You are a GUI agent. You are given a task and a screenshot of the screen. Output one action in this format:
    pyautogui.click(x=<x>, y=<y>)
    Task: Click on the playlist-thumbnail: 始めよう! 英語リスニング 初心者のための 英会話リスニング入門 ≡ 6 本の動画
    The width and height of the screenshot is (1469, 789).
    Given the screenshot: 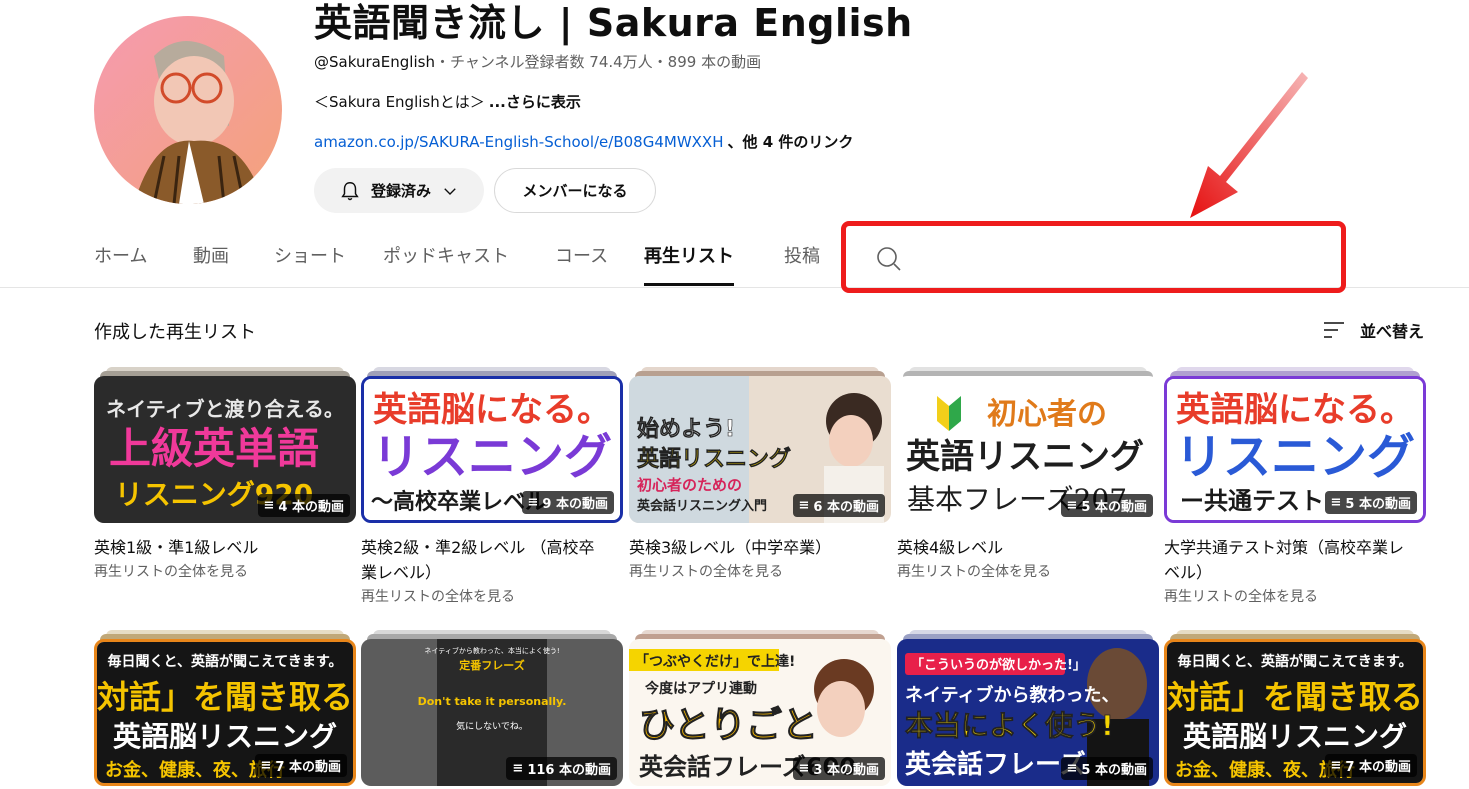 What is the action you would take?
    pyautogui.click(x=760, y=449)
    